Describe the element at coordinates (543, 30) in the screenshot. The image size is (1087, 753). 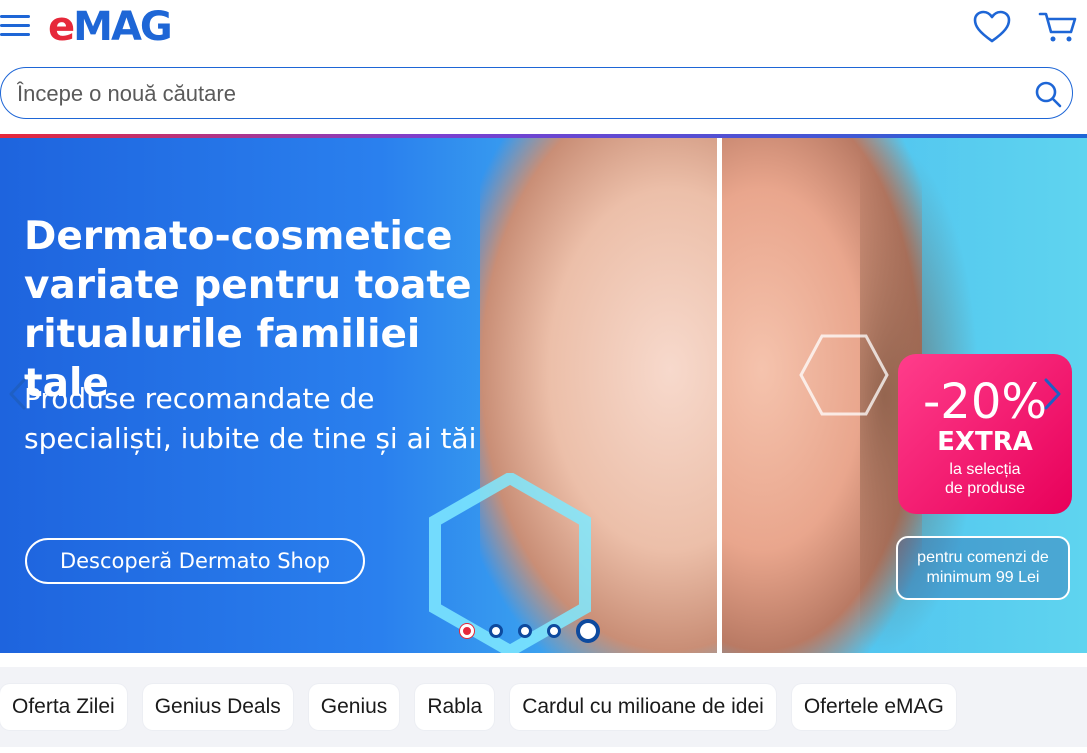
I see `header: eMAG` at that location.